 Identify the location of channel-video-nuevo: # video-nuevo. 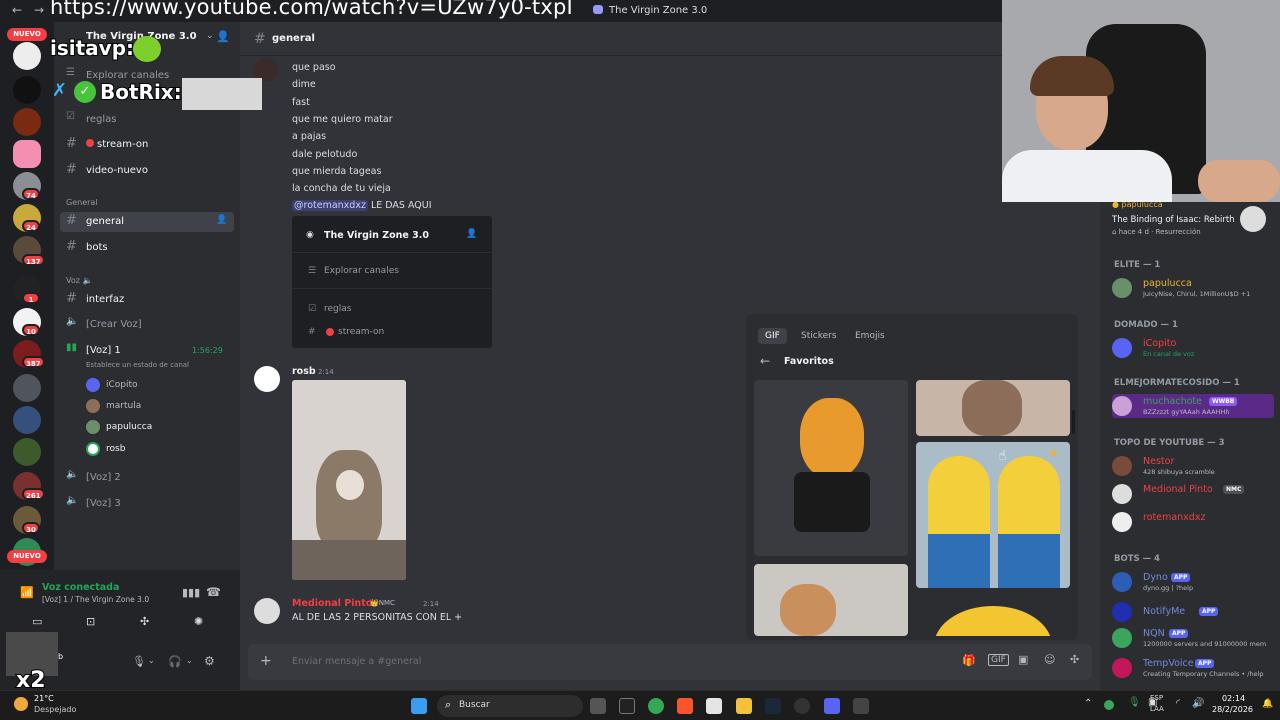
(147, 171).